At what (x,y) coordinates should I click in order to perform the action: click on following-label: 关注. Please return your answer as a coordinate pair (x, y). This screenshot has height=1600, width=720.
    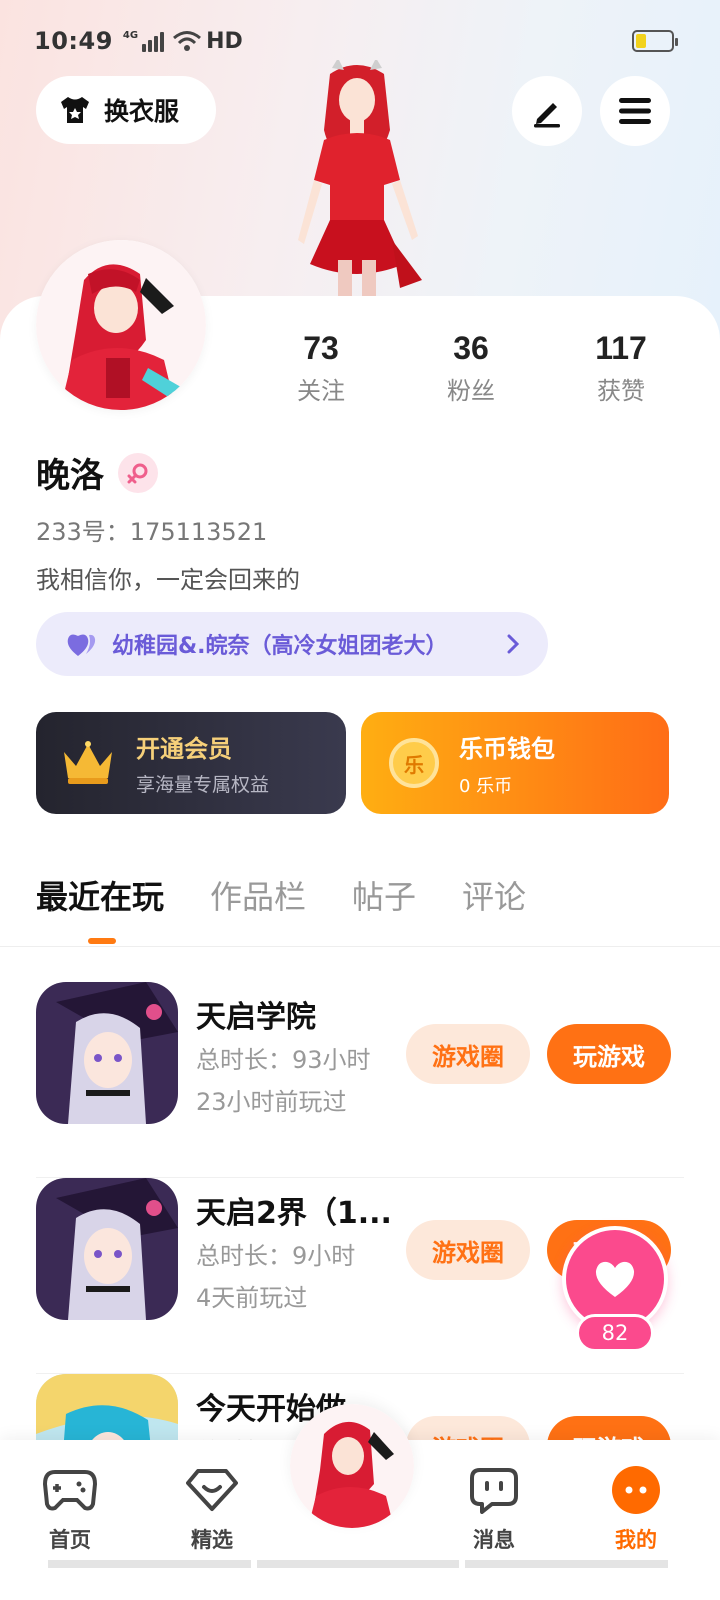
    Looking at the image, I should click on (321, 391).